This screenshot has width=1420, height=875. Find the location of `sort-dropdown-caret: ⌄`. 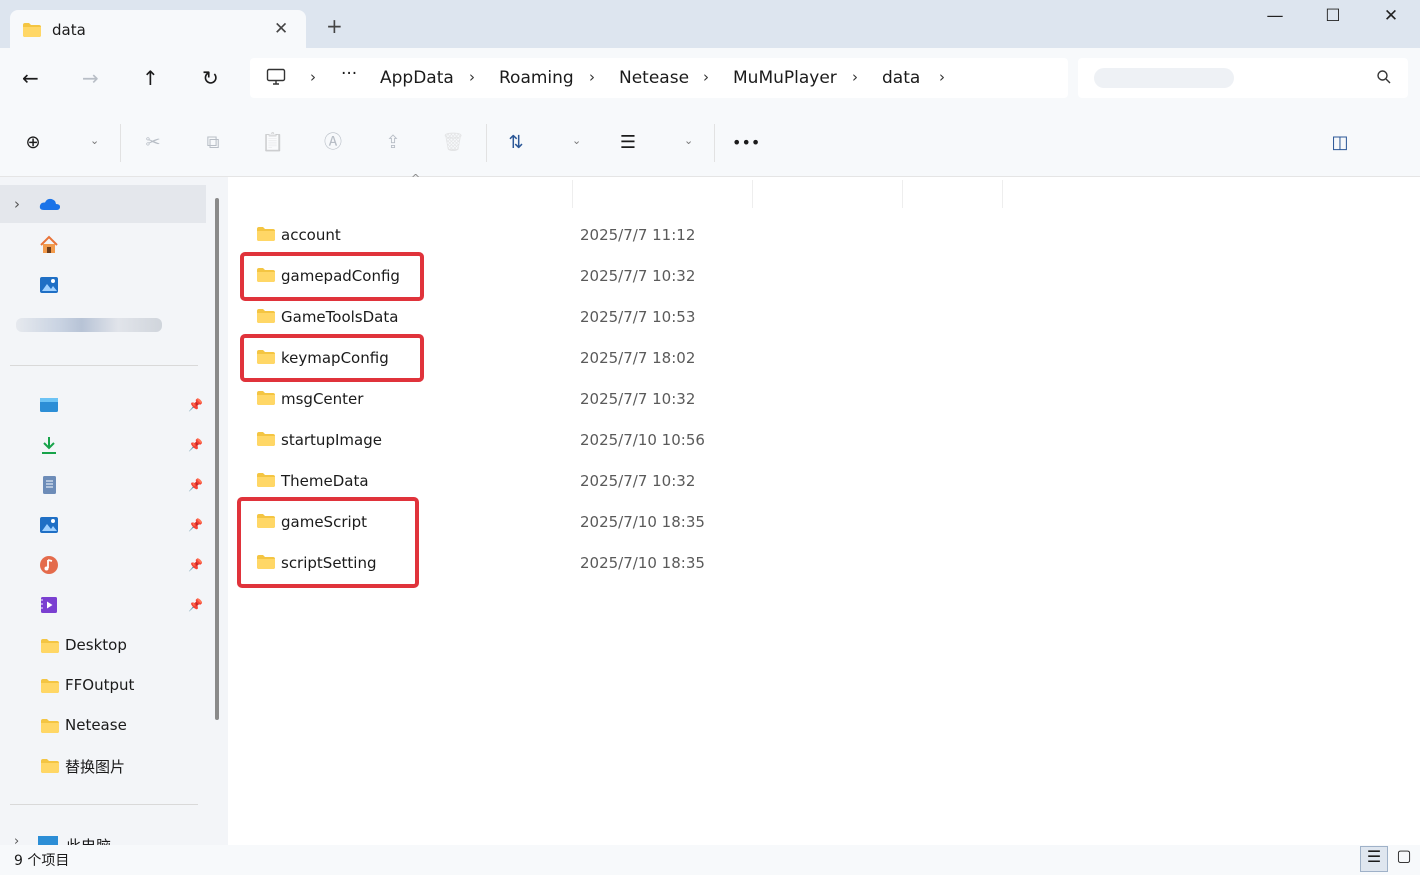

sort-dropdown-caret: ⌄ is located at coordinates (576, 140).